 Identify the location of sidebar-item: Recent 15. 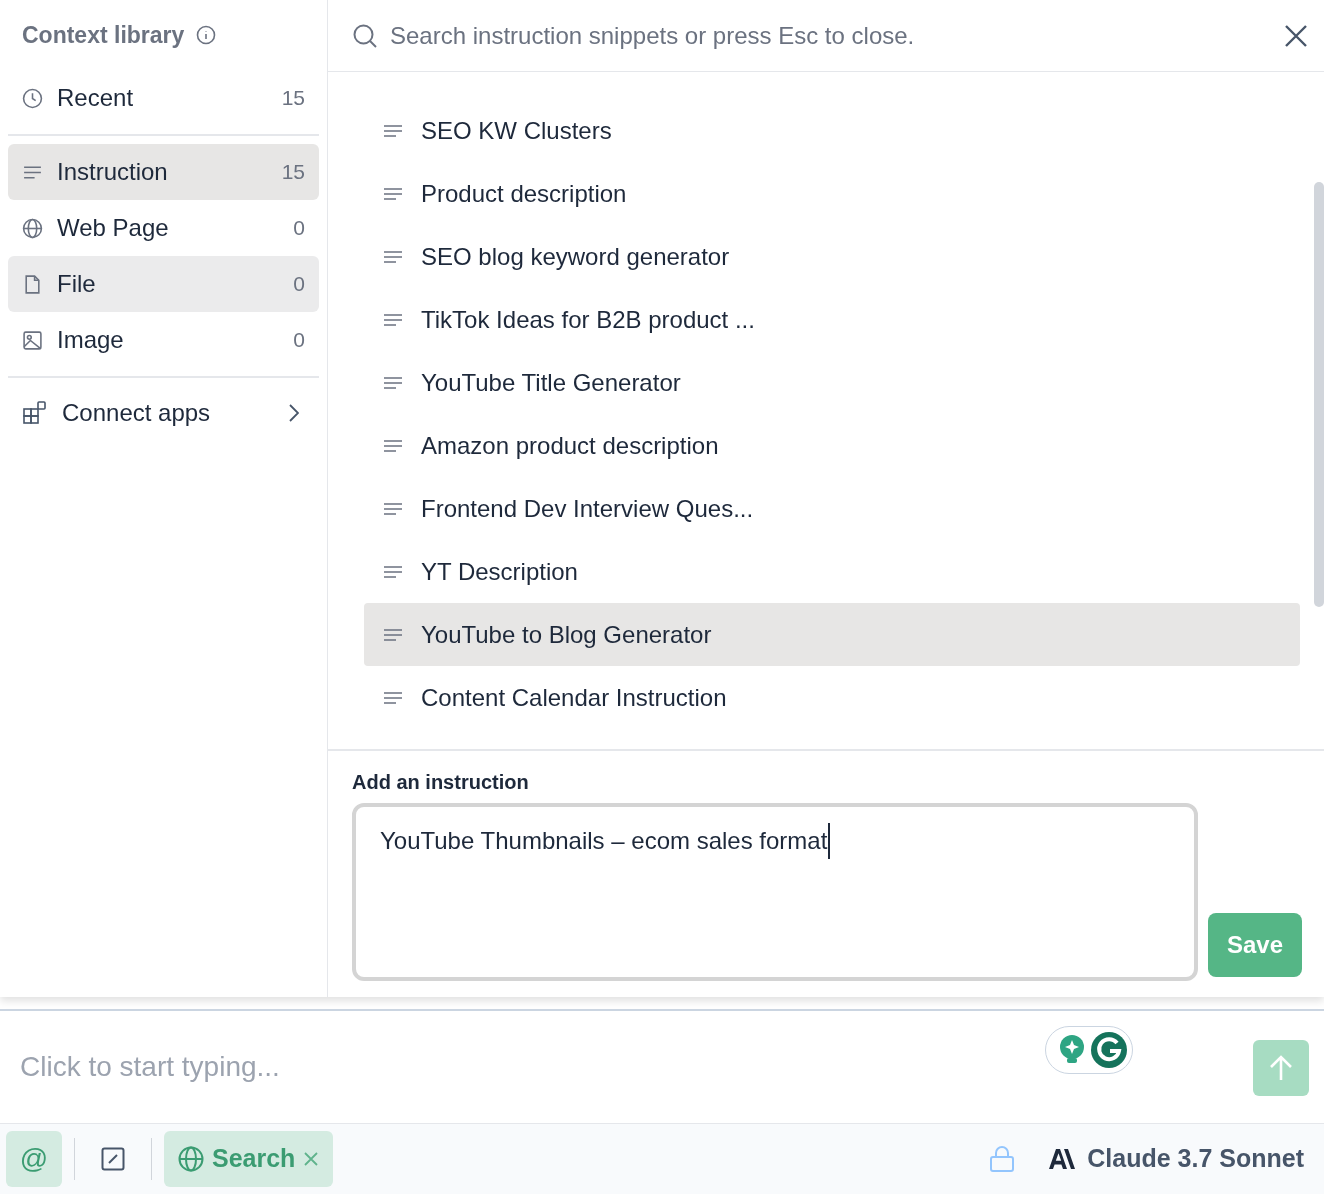
(163, 98).